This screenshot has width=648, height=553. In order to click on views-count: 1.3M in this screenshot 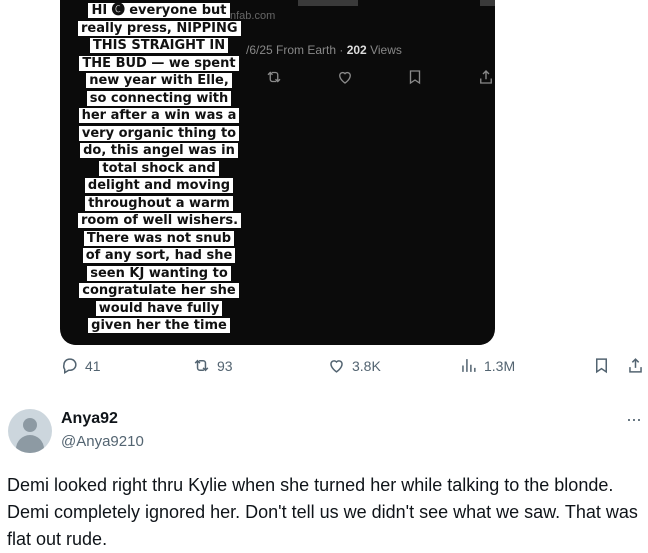, I will do `click(500, 365)`.